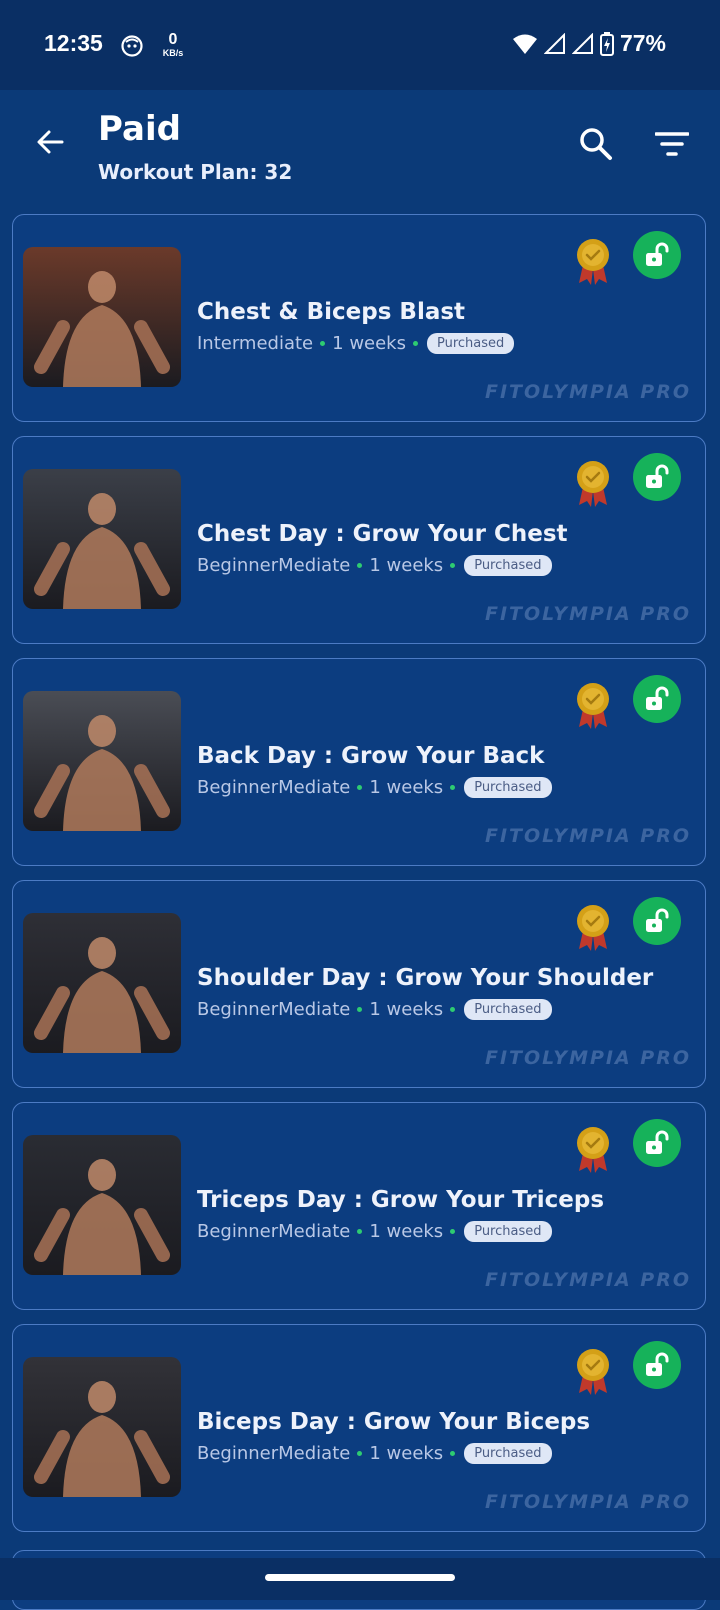 The width and height of the screenshot is (720, 1610). I want to click on network-speed: 0 KB/s, so click(173, 45).